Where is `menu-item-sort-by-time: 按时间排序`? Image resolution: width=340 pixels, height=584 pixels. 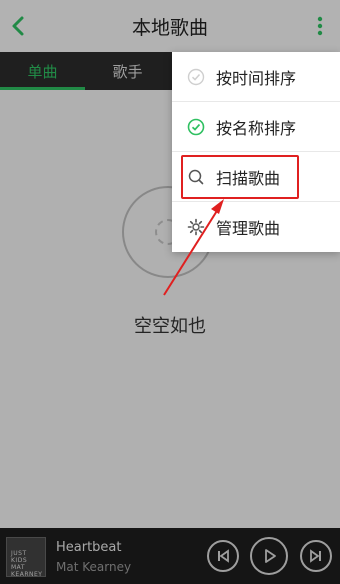 menu-item-sort-by-time: 按时间排序 is located at coordinates (256, 77).